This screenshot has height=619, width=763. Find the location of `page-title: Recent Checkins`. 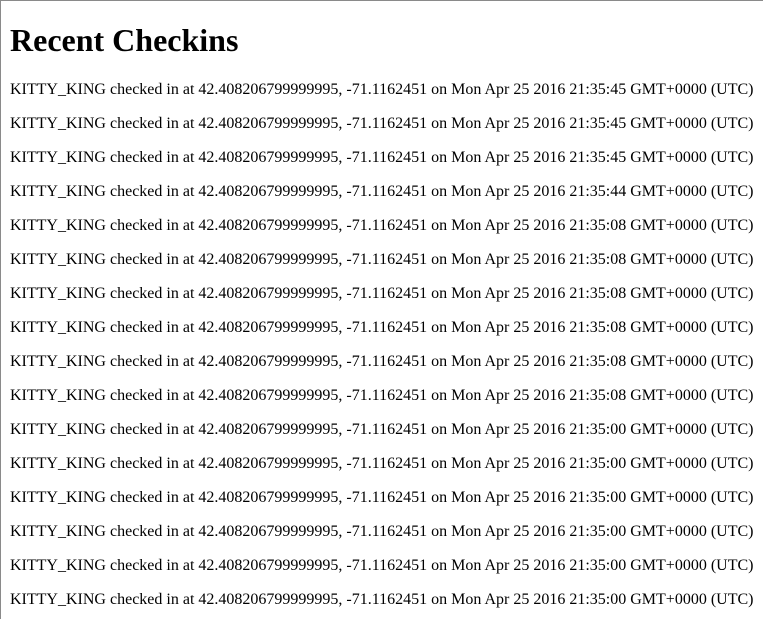

page-title: Recent Checkins is located at coordinates (124, 40).